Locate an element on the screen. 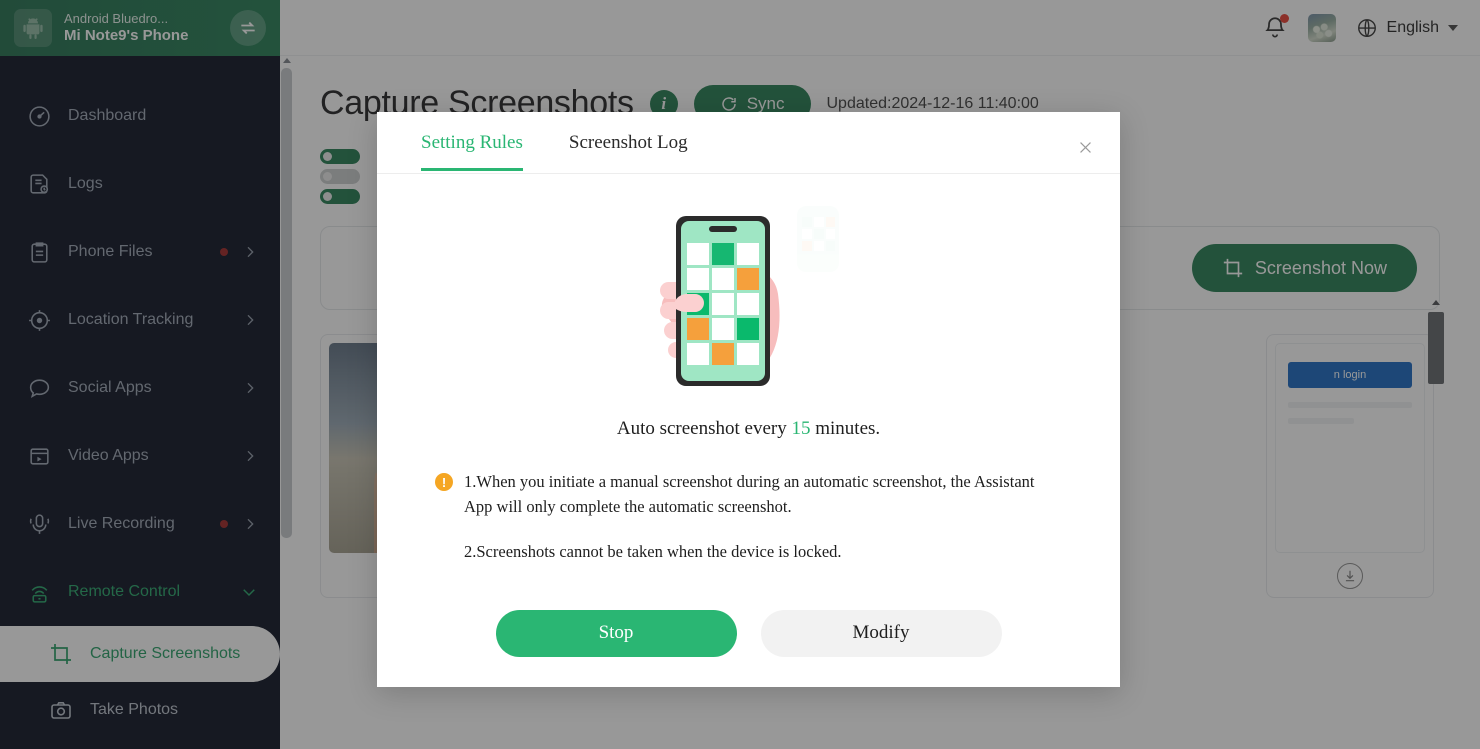 This screenshot has height=749, width=1480. modal-footer: Stop Modify is located at coordinates (748, 633).